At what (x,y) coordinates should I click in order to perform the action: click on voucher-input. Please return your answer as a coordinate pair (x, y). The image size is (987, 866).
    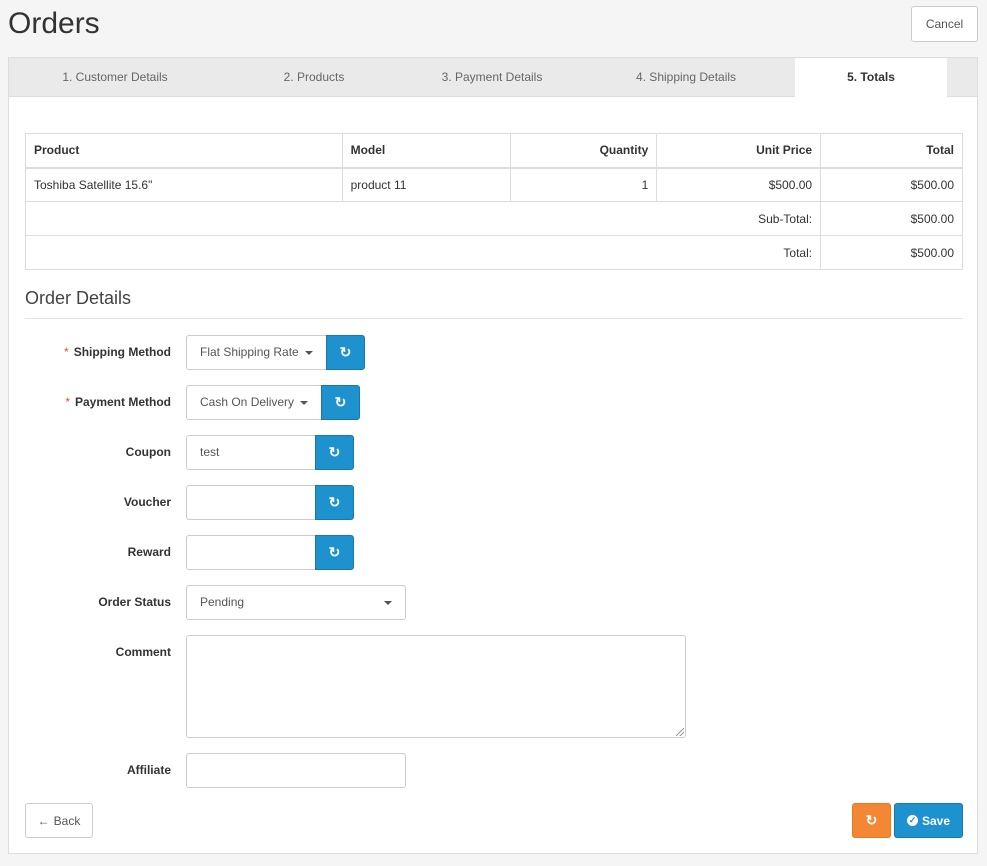
    Looking at the image, I should click on (251, 502).